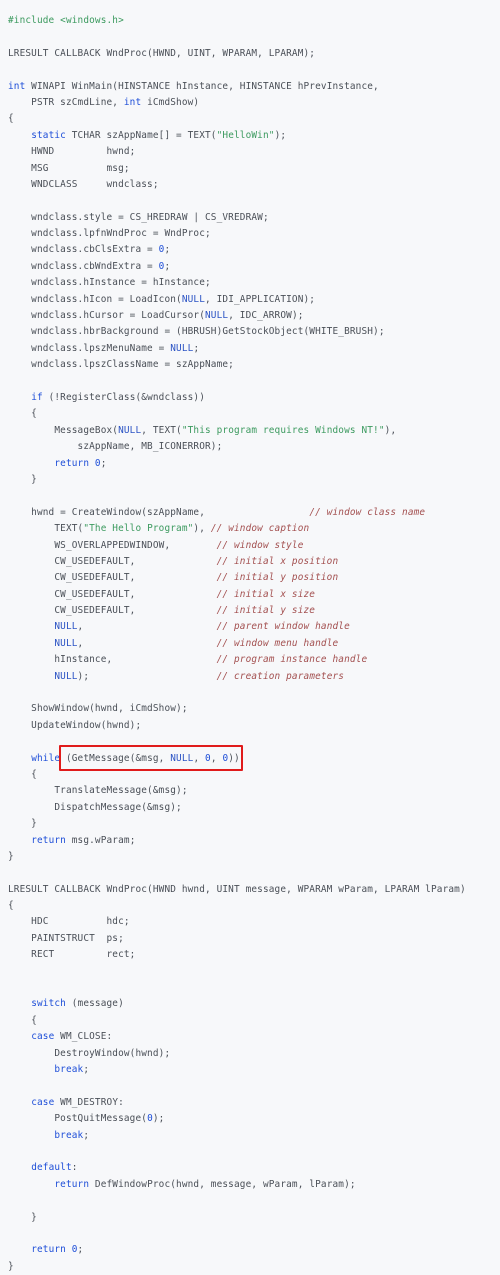 This screenshot has width=500, height=1275. What do you see at coordinates (250, 267) in the screenshot?
I see `code-line: wndclass.cbWndExtra = 0;` at bounding box center [250, 267].